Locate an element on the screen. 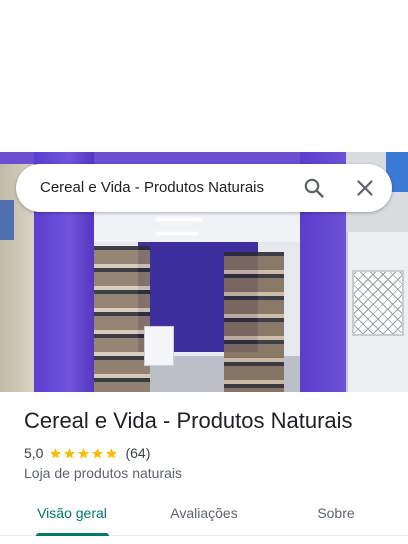 This screenshot has height=544, width=408. tab-about: Sobre is located at coordinates (336, 516).